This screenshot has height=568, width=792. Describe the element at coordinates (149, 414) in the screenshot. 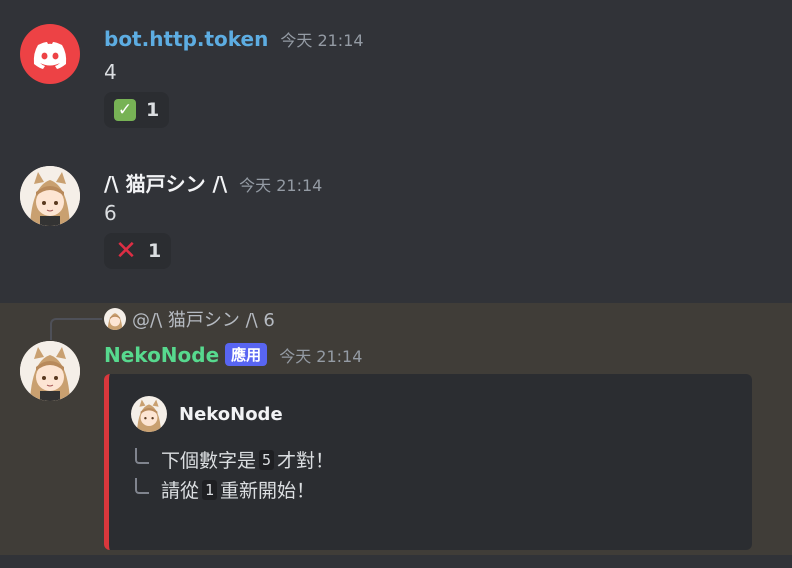

I see `embed-author-avatar` at that location.